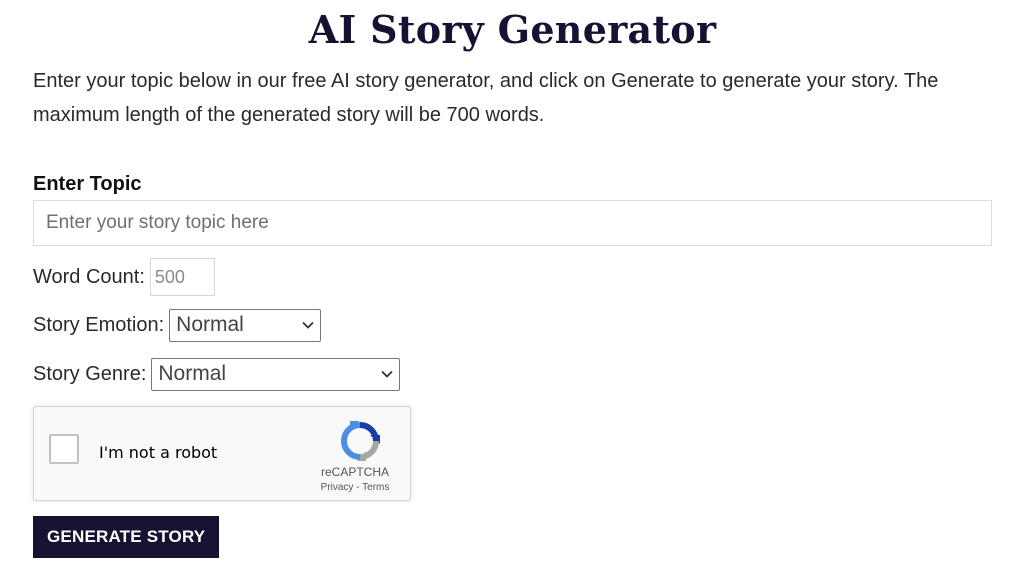 The height and width of the screenshot is (565, 1022). I want to click on page-title: AI Story Generator, so click(512, 29).